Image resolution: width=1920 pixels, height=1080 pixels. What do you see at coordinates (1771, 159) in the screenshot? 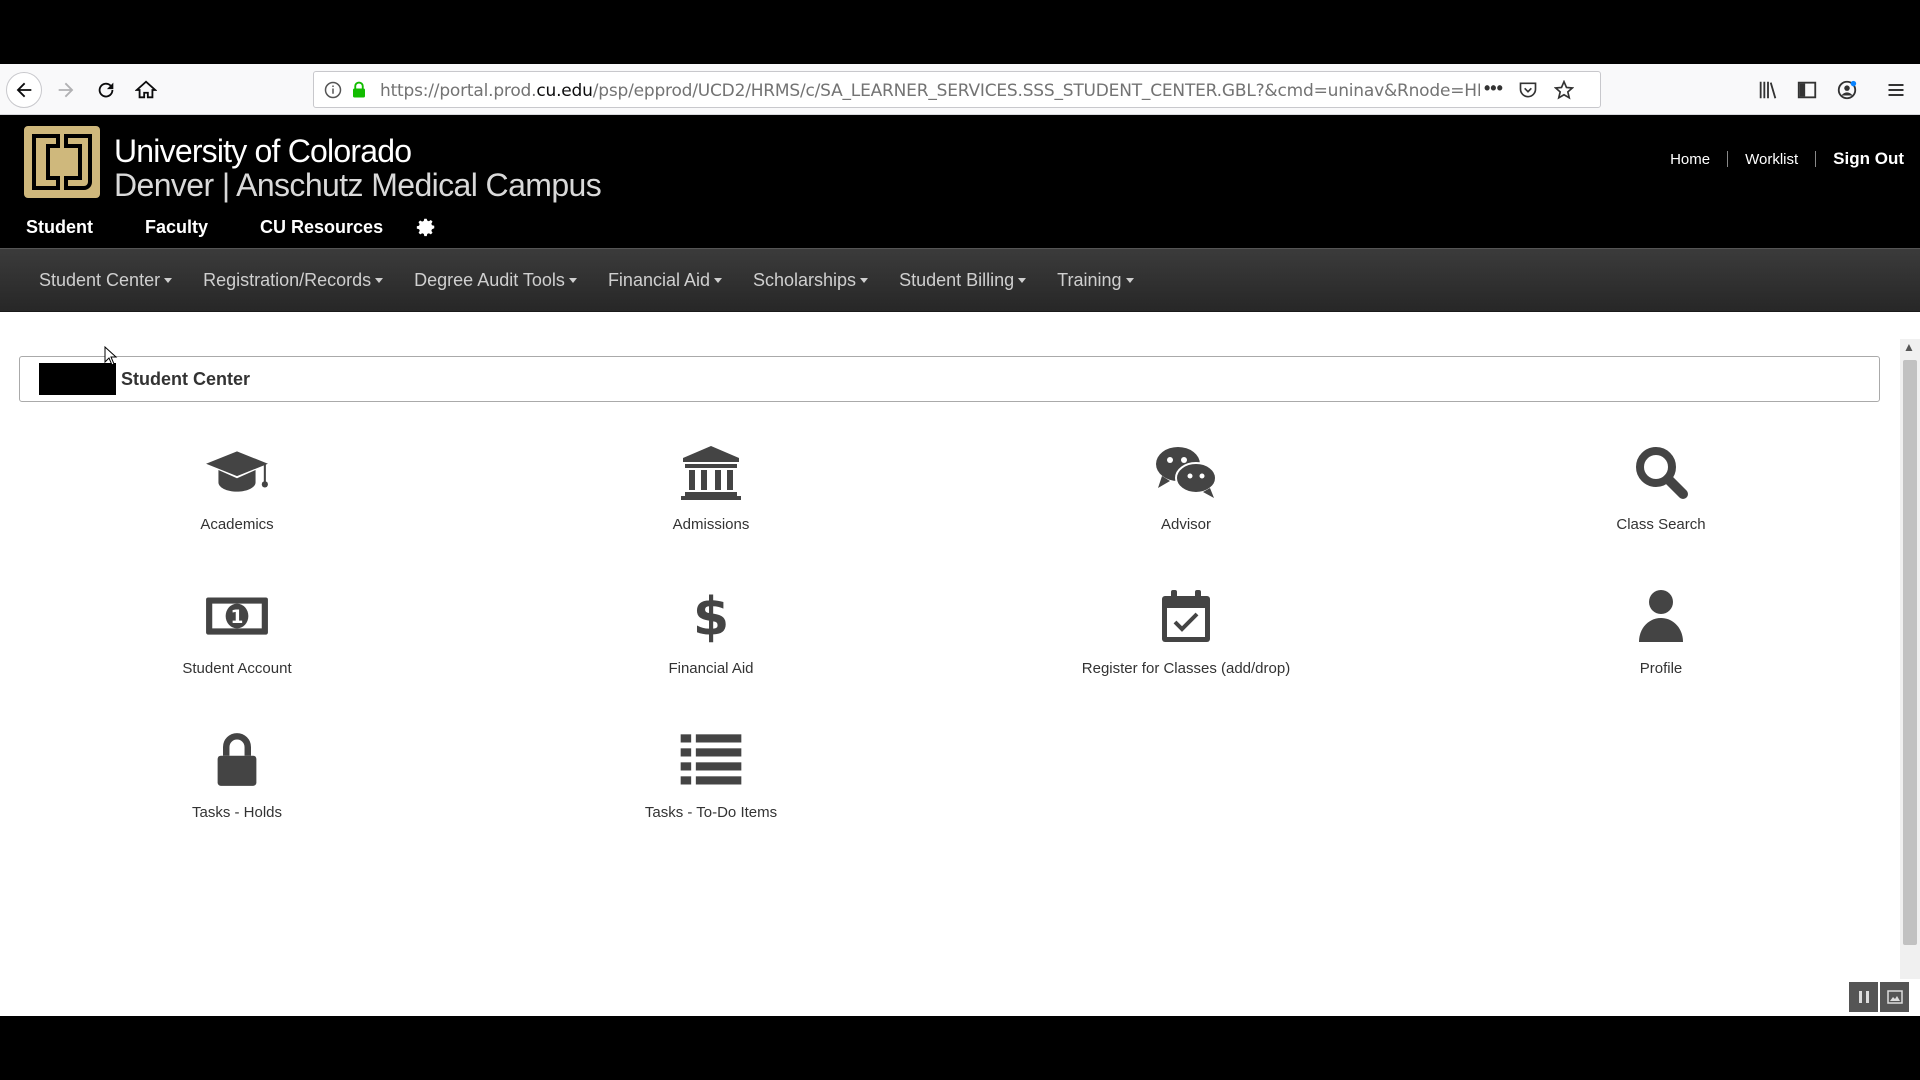
I see `worklist-link: Worklist` at bounding box center [1771, 159].